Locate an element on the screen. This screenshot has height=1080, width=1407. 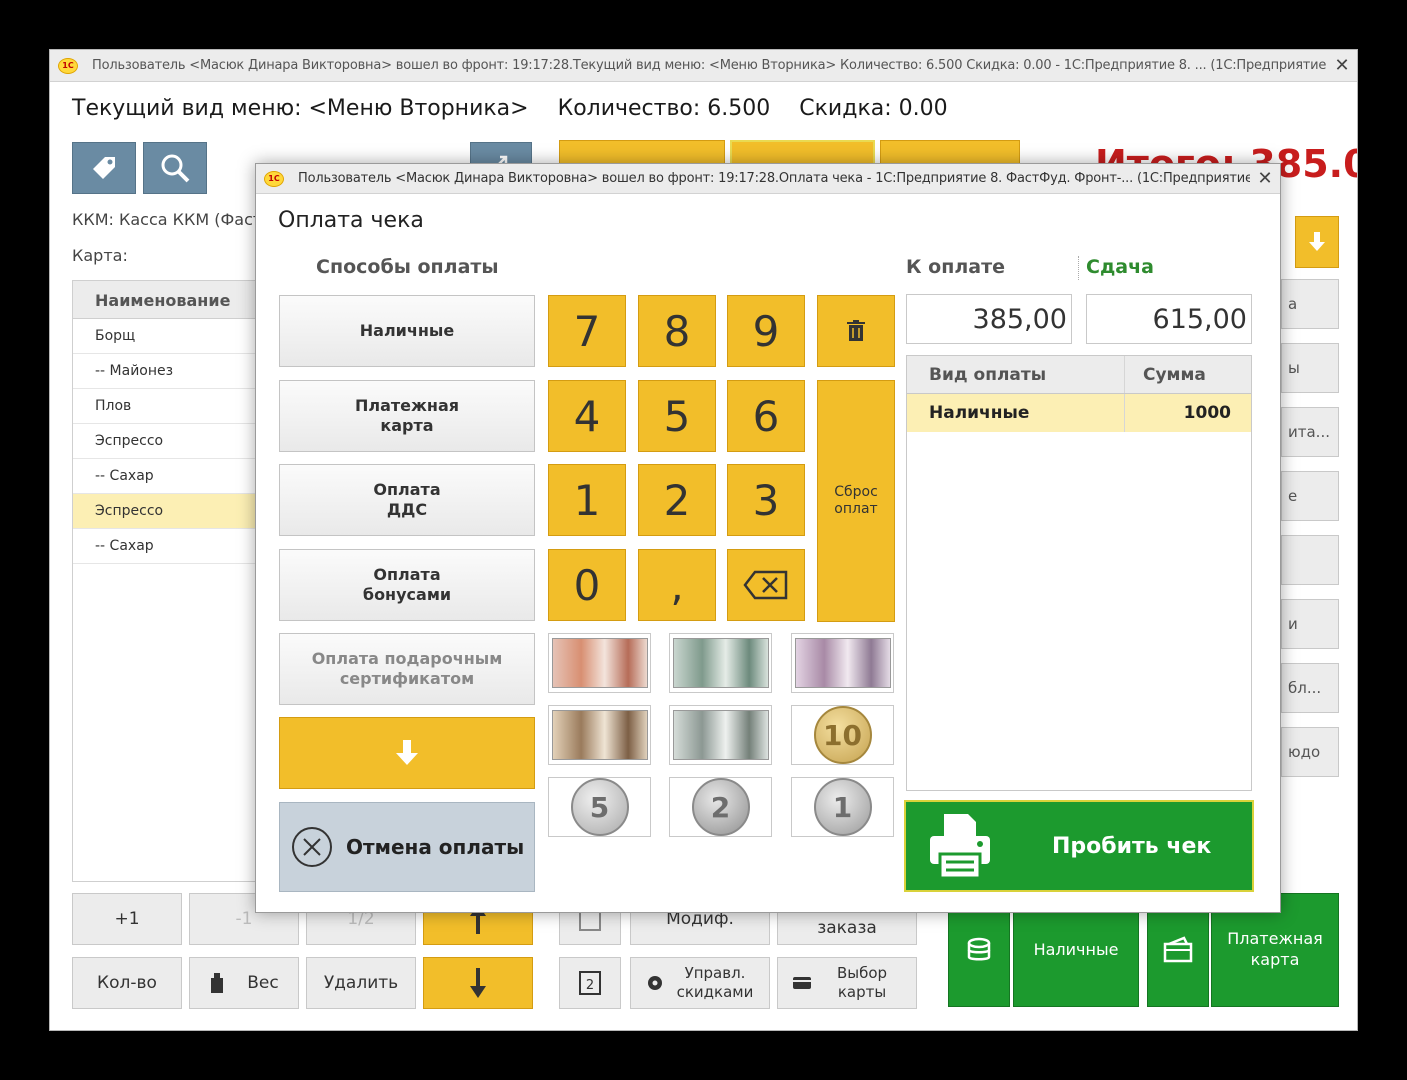
more-methods-button is located at coordinates (407, 753).